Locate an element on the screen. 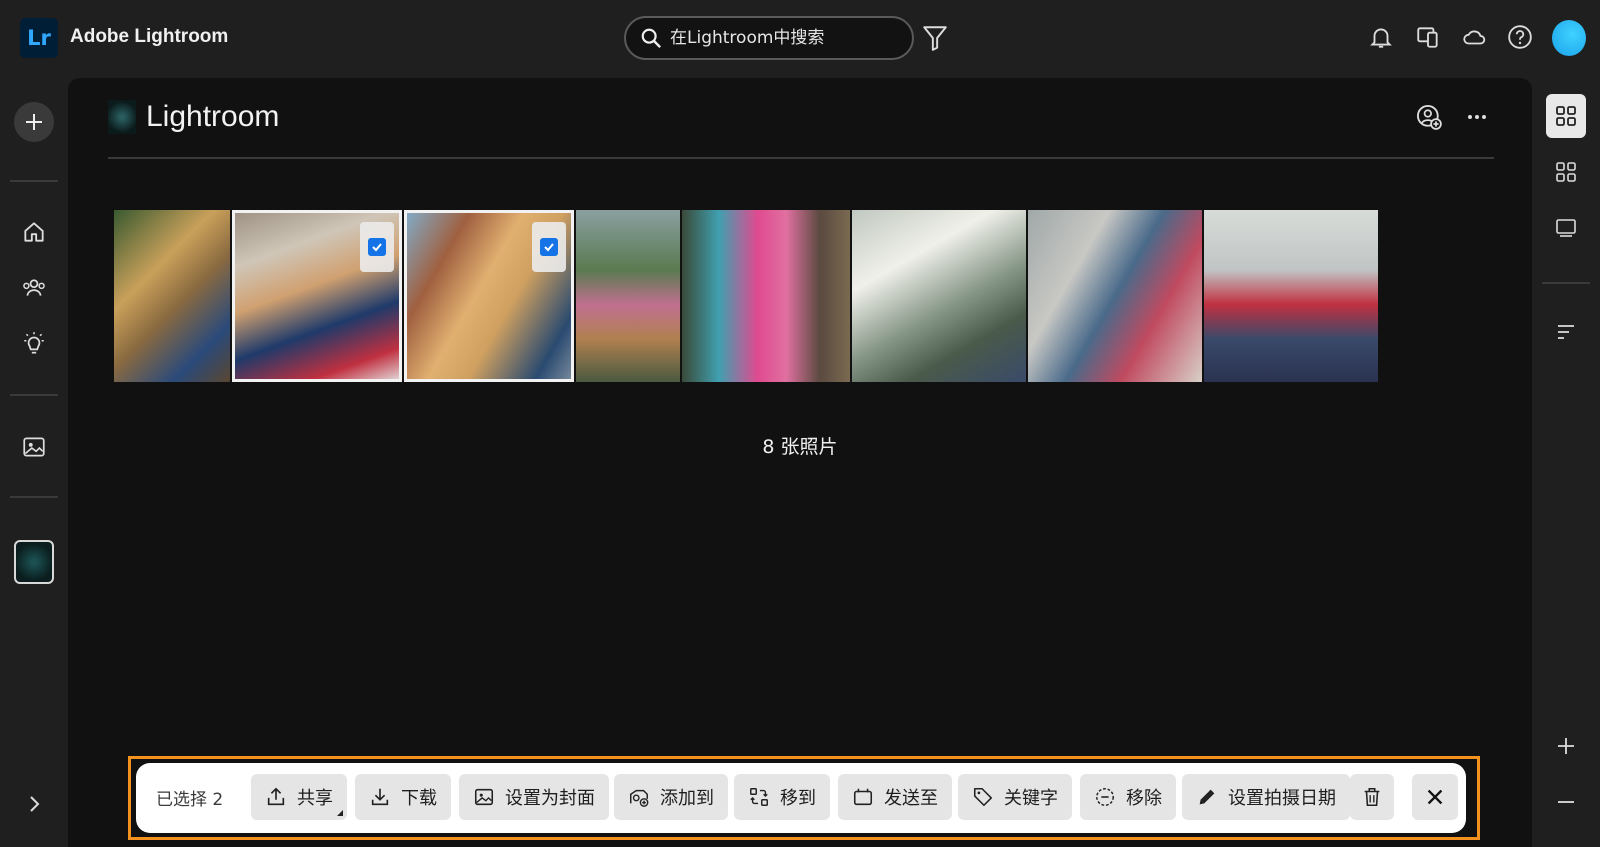 The image size is (1600, 847). keywords-button: 关键字 is located at coordinates (1015, 797).